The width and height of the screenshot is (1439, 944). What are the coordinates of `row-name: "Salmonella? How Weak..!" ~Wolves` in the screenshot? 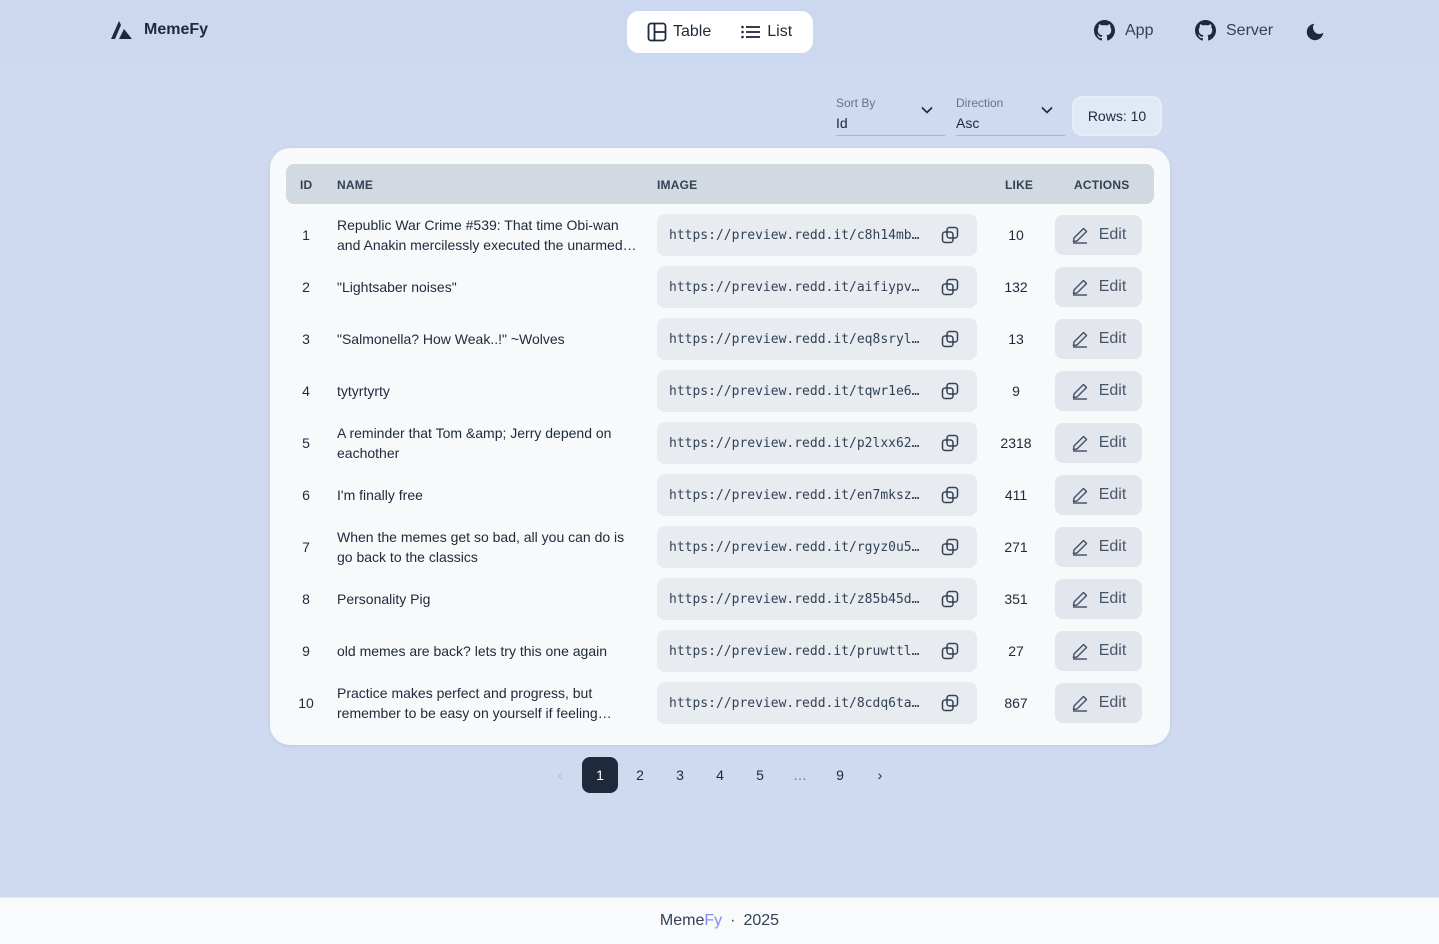 It's located at (487, 339).